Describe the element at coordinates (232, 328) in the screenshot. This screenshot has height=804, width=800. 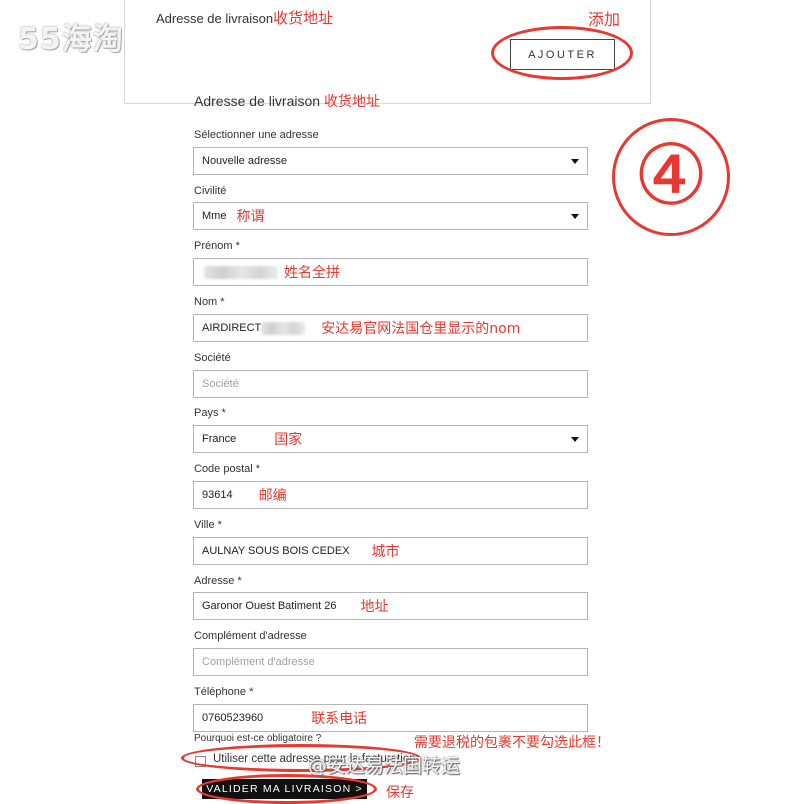
I see `last-name-value: AIRDIRECT` at that location.